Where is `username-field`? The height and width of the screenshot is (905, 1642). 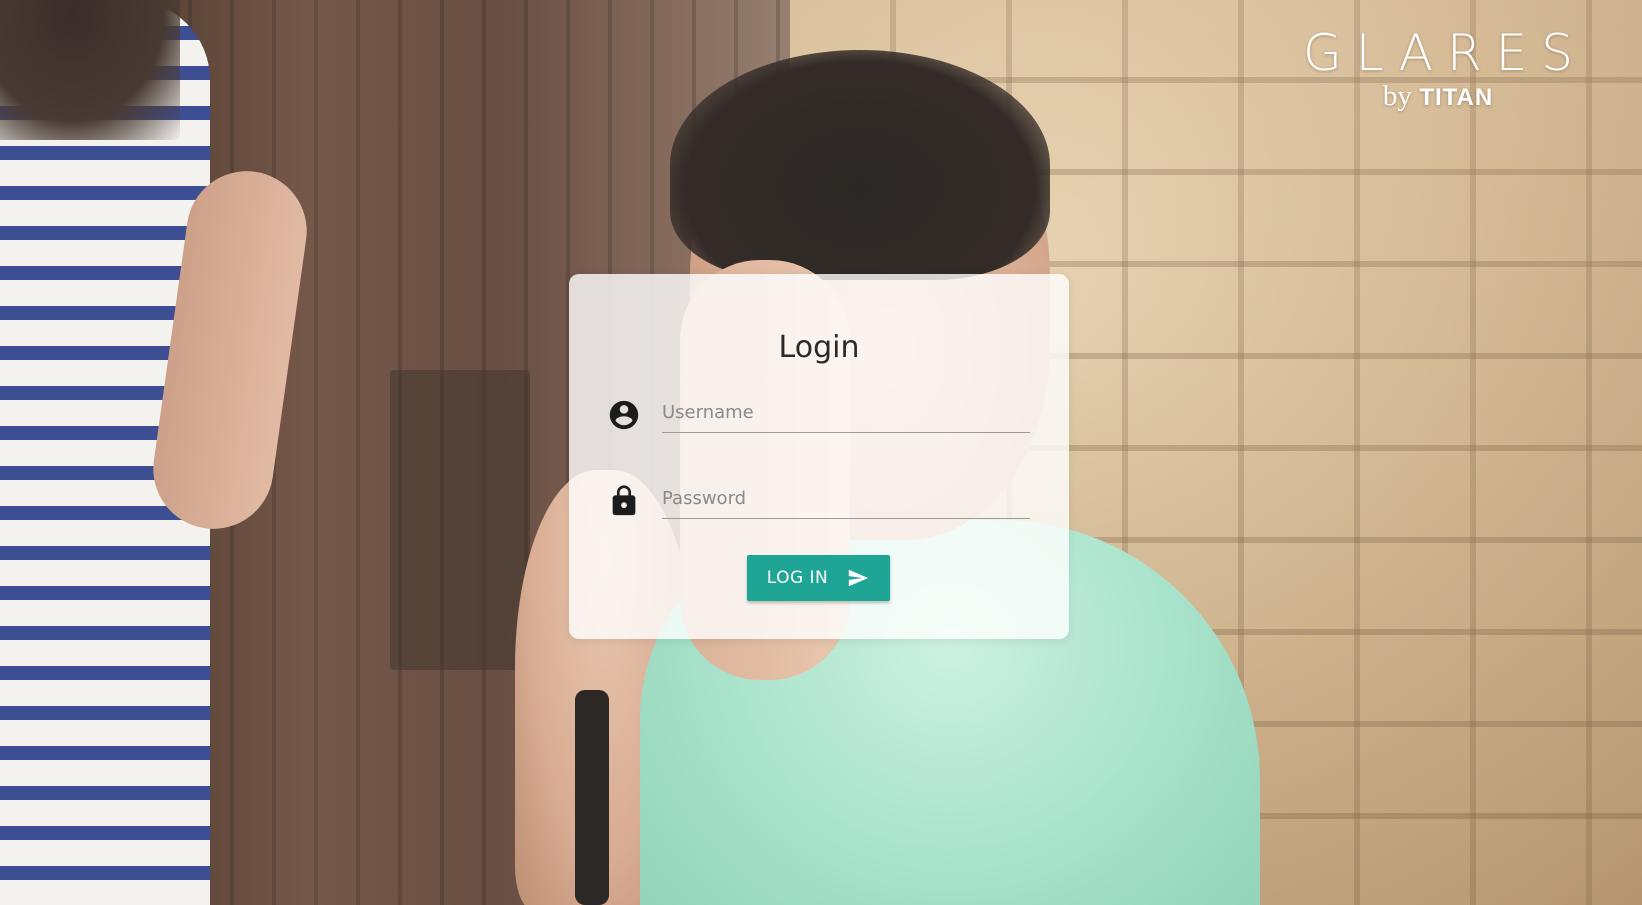
username-field is located at coordinates (819, 414).